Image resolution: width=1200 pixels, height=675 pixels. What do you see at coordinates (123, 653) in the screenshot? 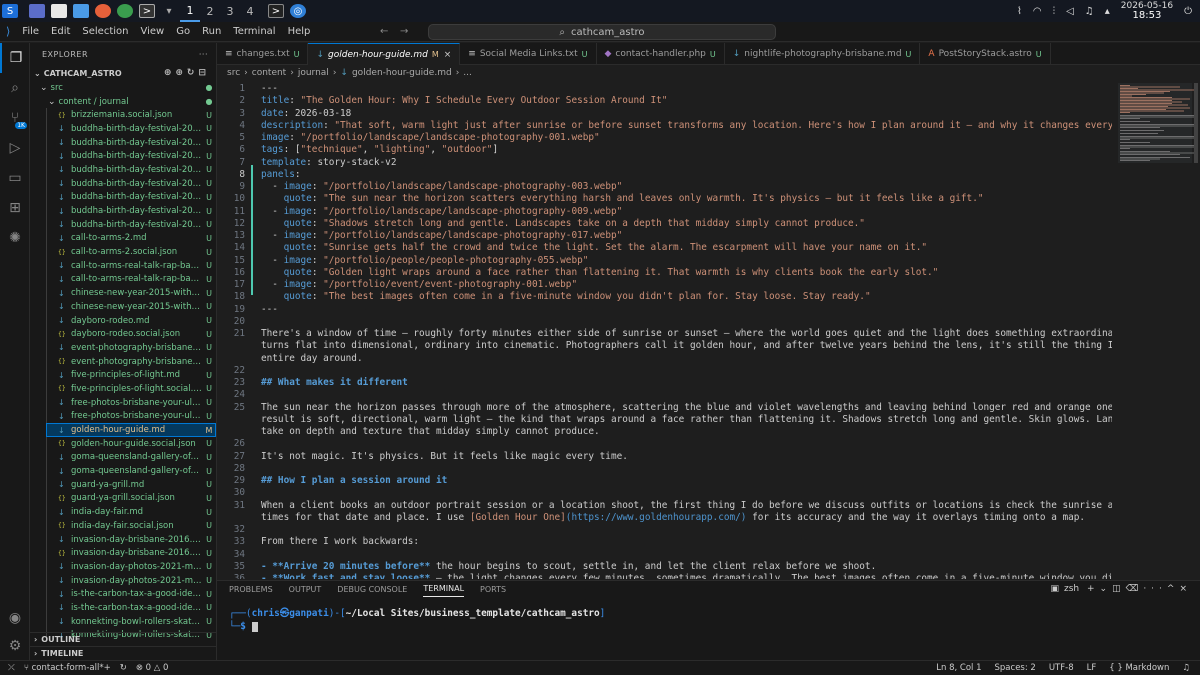
I see `timeline-section: › TIMELINE` at bounding box center [123, 653].